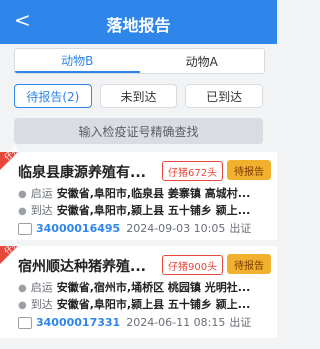 The image size is (320, 349). What do you see at coordinates (224, 96) in the screenshot?
I see `tab-arrived: 已到达` at bounding box center [224, 96].